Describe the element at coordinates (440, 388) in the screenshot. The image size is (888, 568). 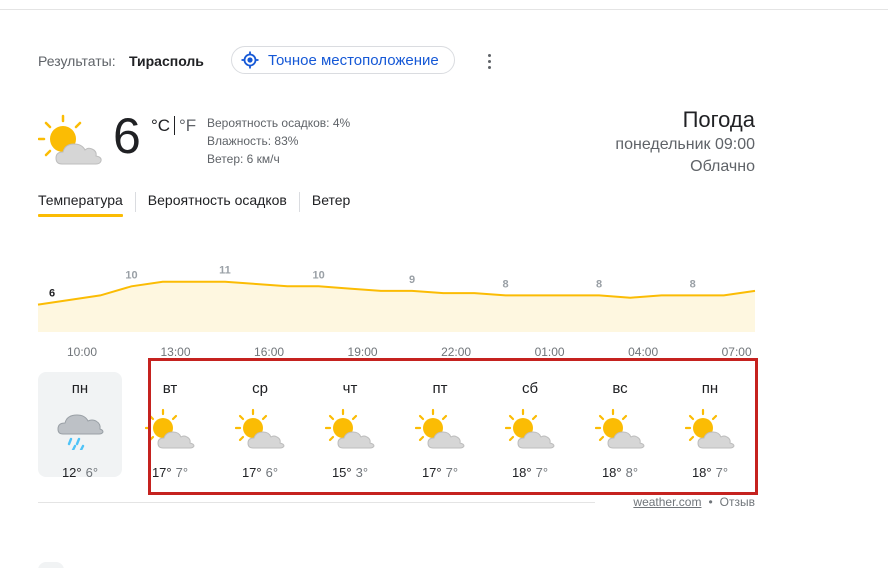
I see `day-name: пт` at that location.